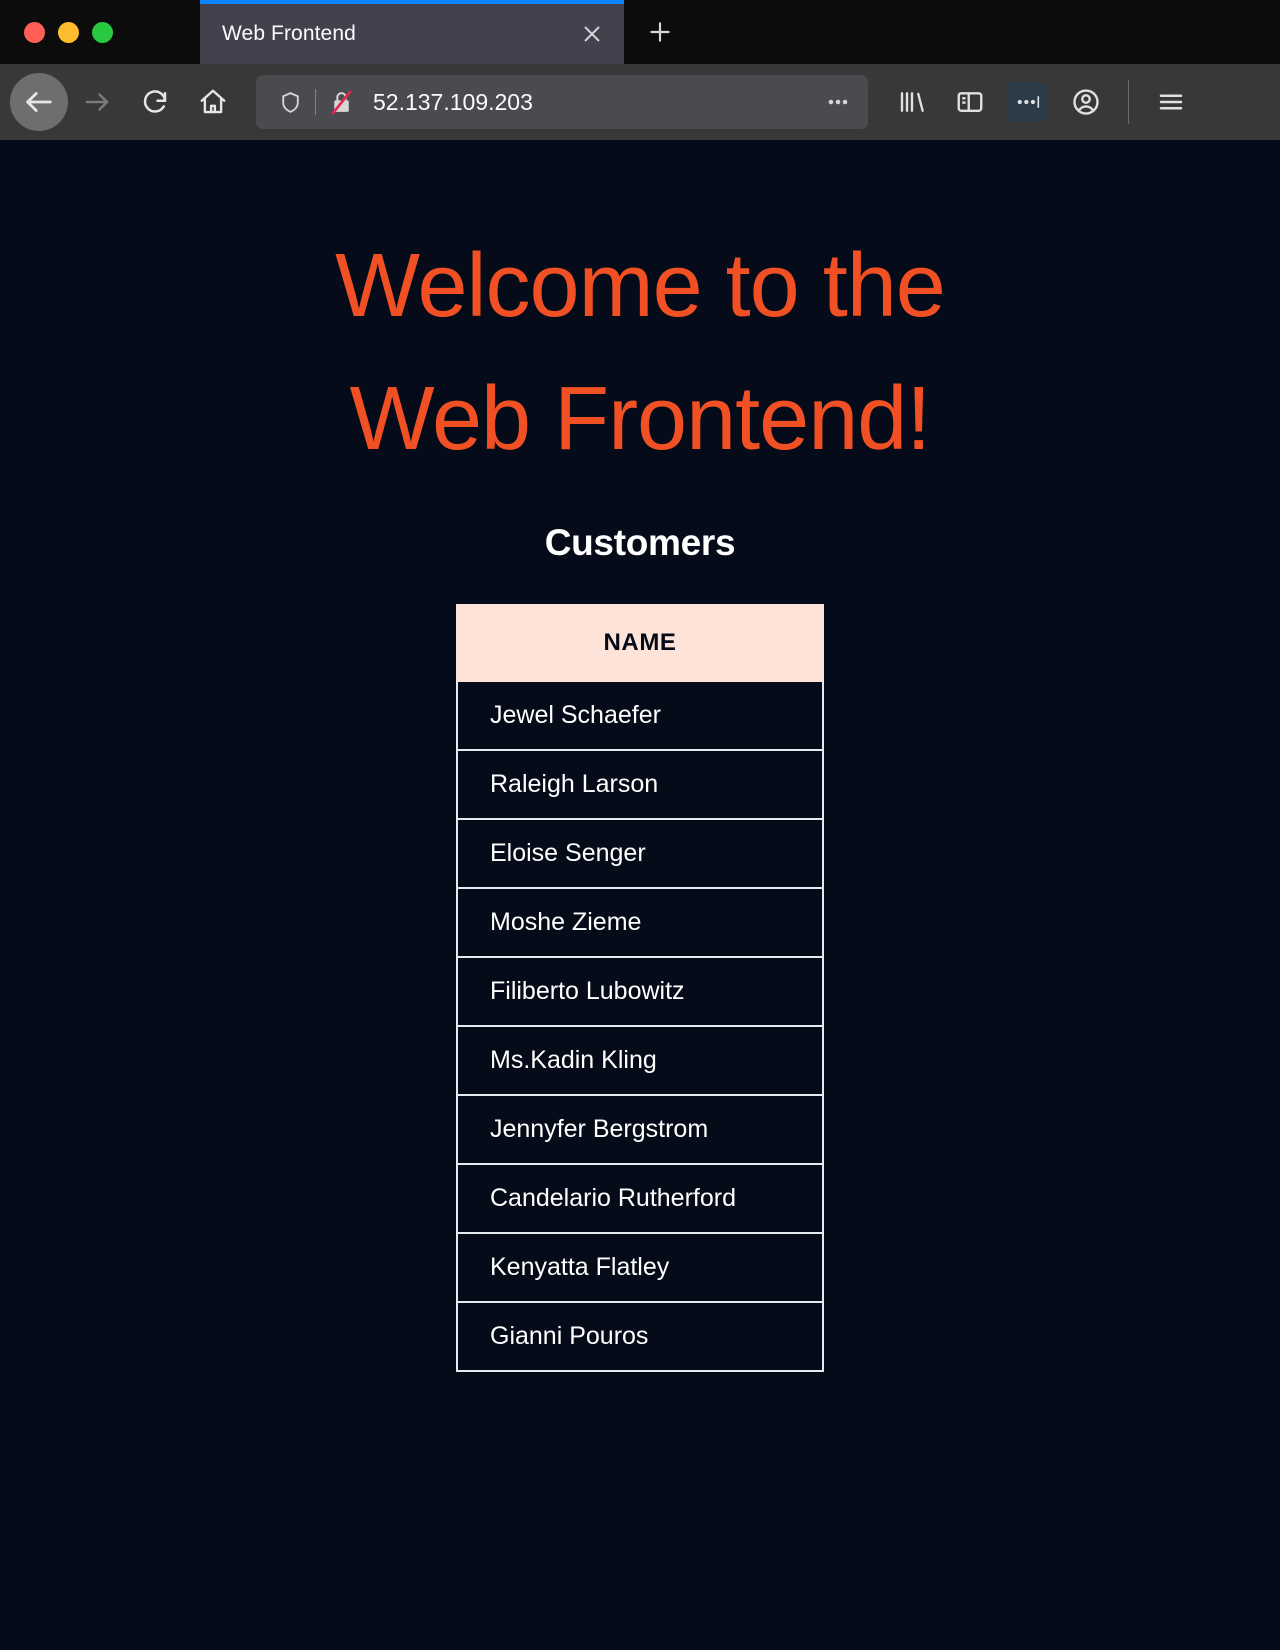 The height and width of the screenshot is (1650, 1280). Describe the element at coordinates (289, 33) in the screenshot. I see `tab-title: Web Frontend` at that location.